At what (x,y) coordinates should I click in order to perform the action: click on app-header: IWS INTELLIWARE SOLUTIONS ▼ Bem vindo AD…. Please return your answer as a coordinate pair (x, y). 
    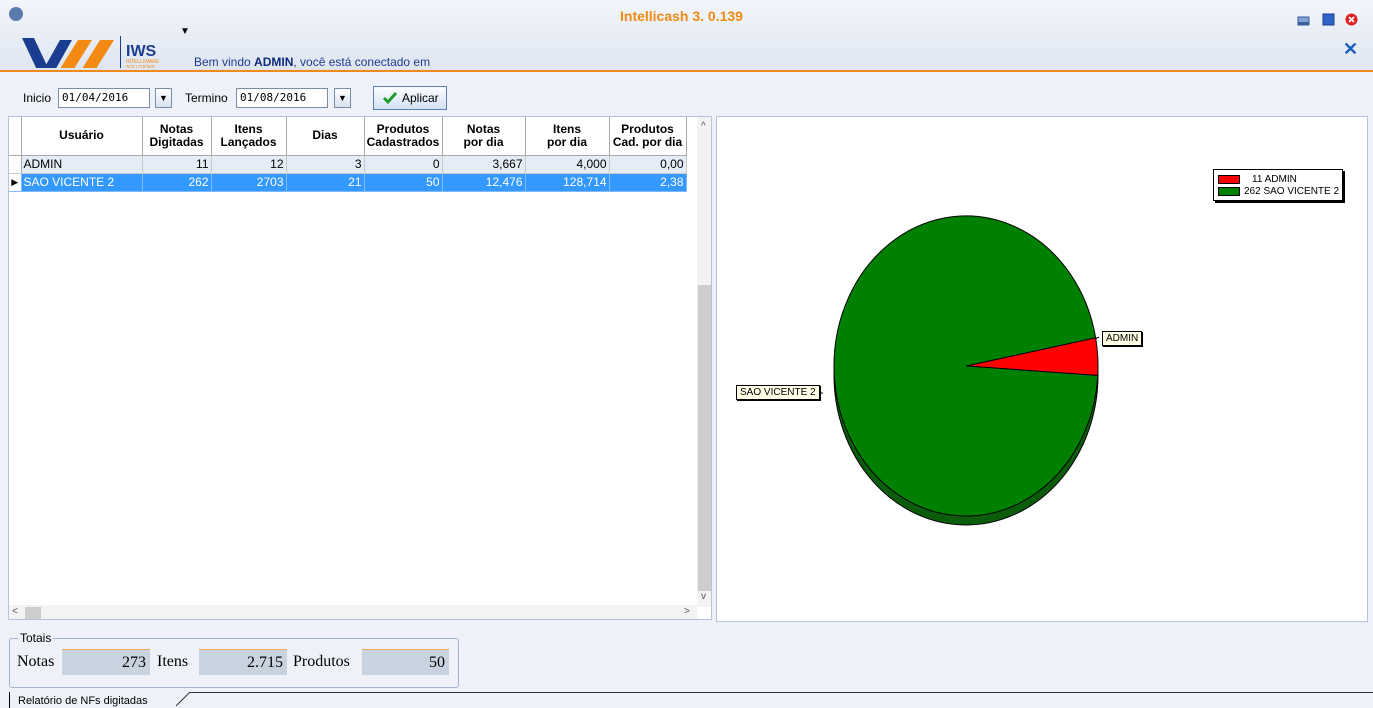
    Looking at the image, I should click on (686, 36).